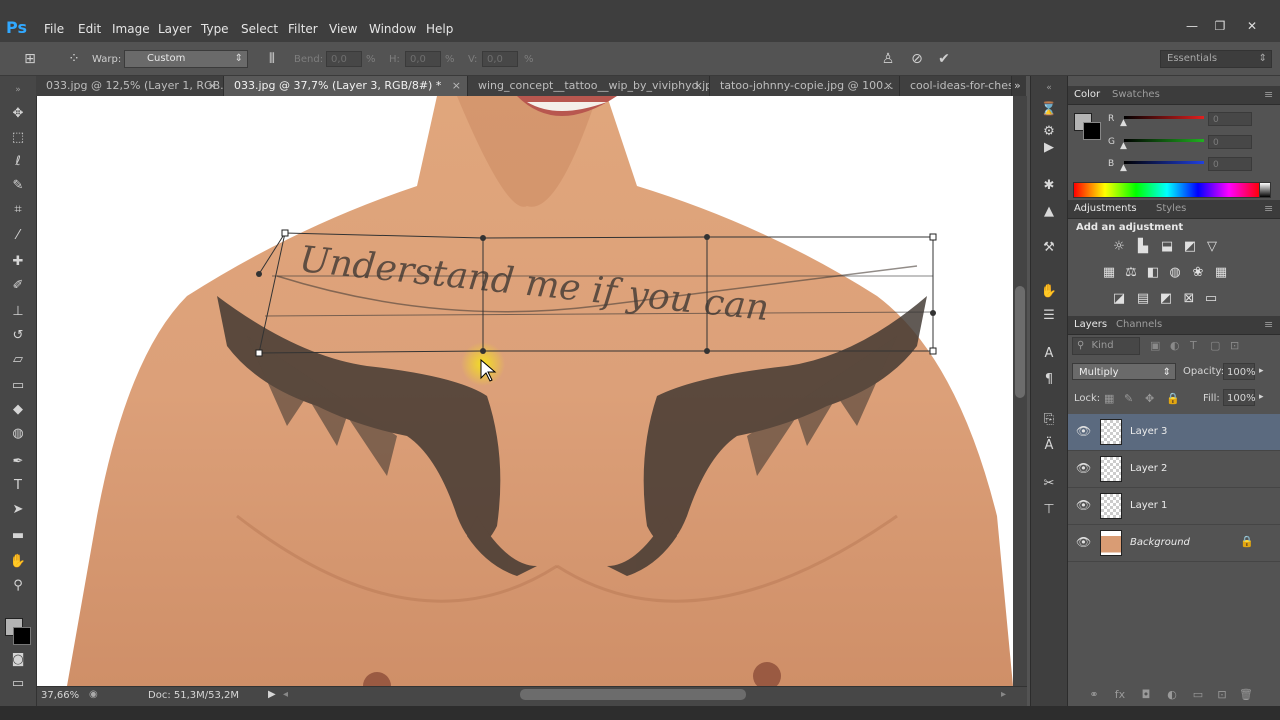  Describe the element at coordinates (1175, 345) in the screenshot. I see `adjustment-filter-icon: ◐` at that location.